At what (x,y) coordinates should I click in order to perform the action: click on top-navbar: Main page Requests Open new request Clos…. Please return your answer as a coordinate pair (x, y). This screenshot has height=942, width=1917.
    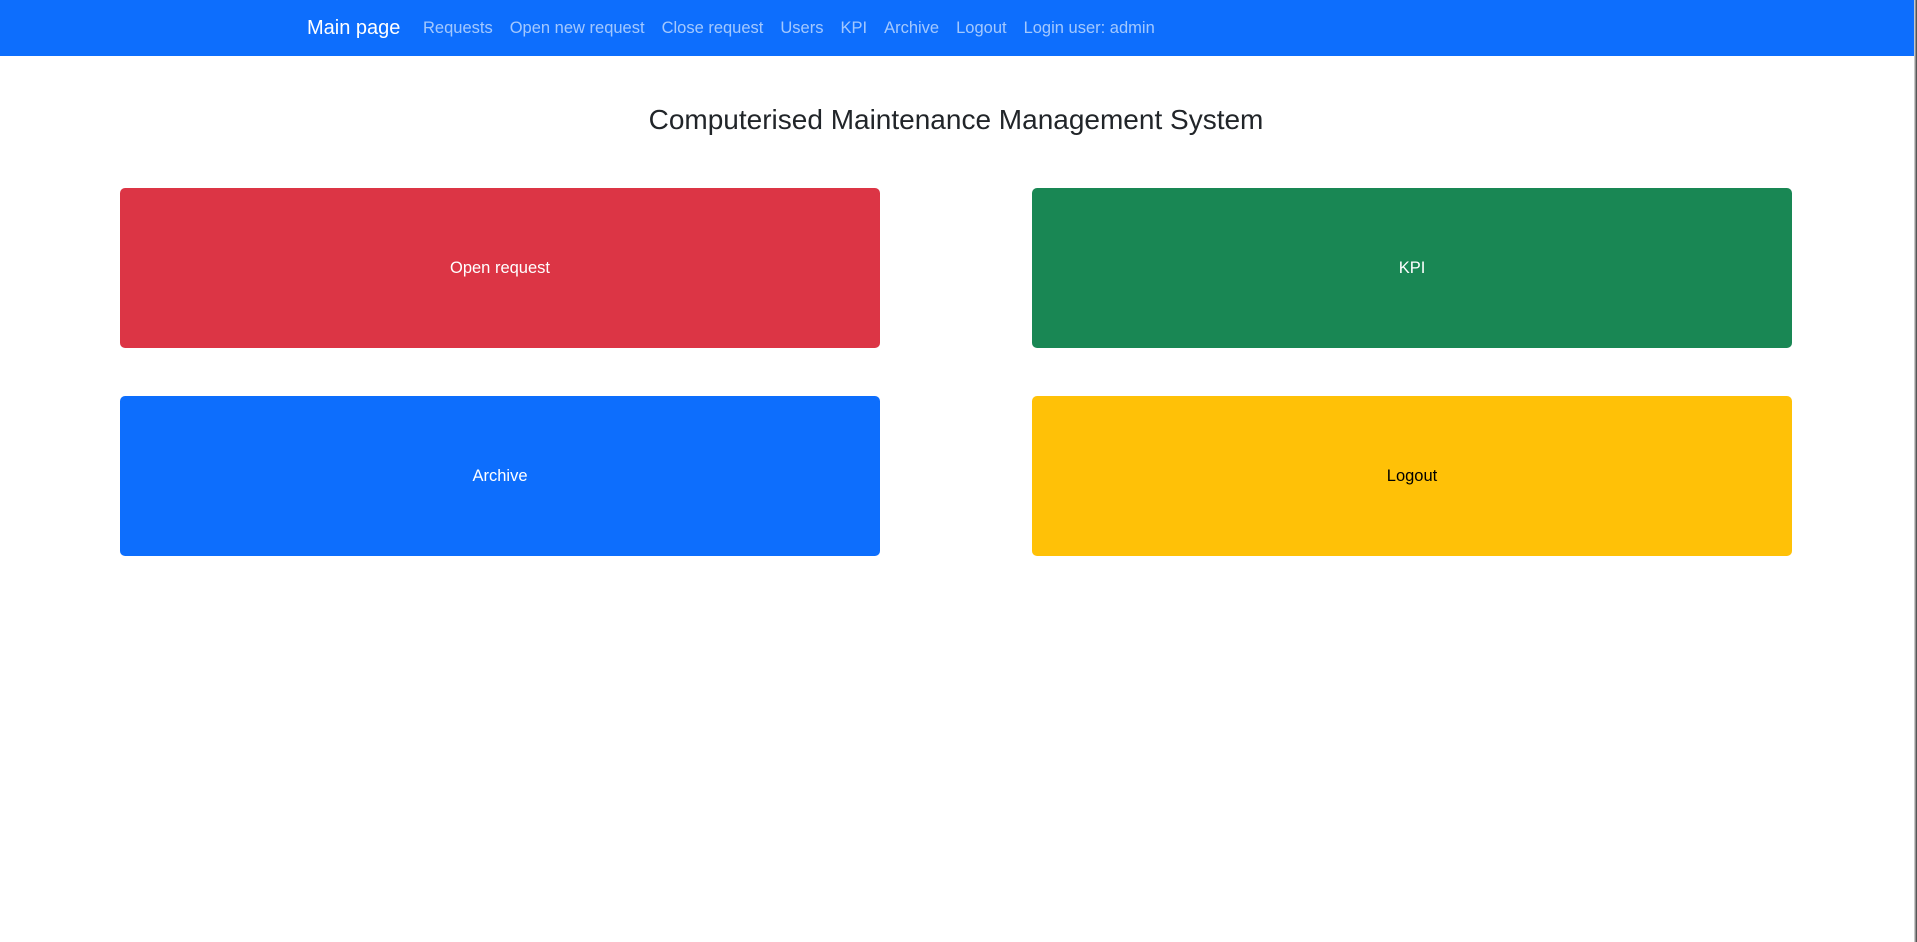
    Looking at the image, I should click on (958, 28).